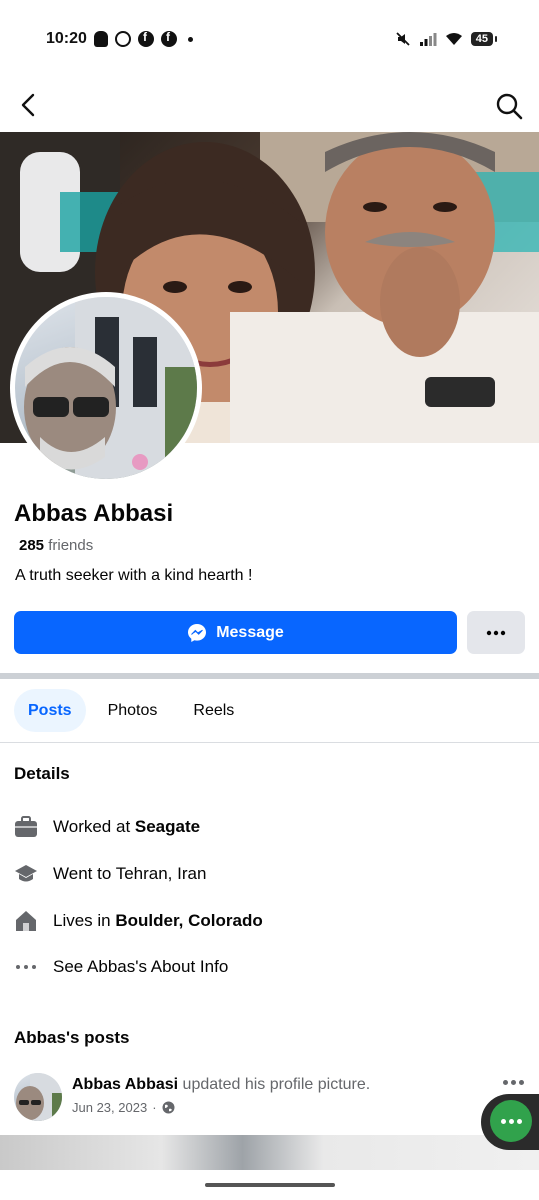 The image size is (539, 1200). I want to click on profile-tabs: Posts Photos Reels, so click(131, 710).